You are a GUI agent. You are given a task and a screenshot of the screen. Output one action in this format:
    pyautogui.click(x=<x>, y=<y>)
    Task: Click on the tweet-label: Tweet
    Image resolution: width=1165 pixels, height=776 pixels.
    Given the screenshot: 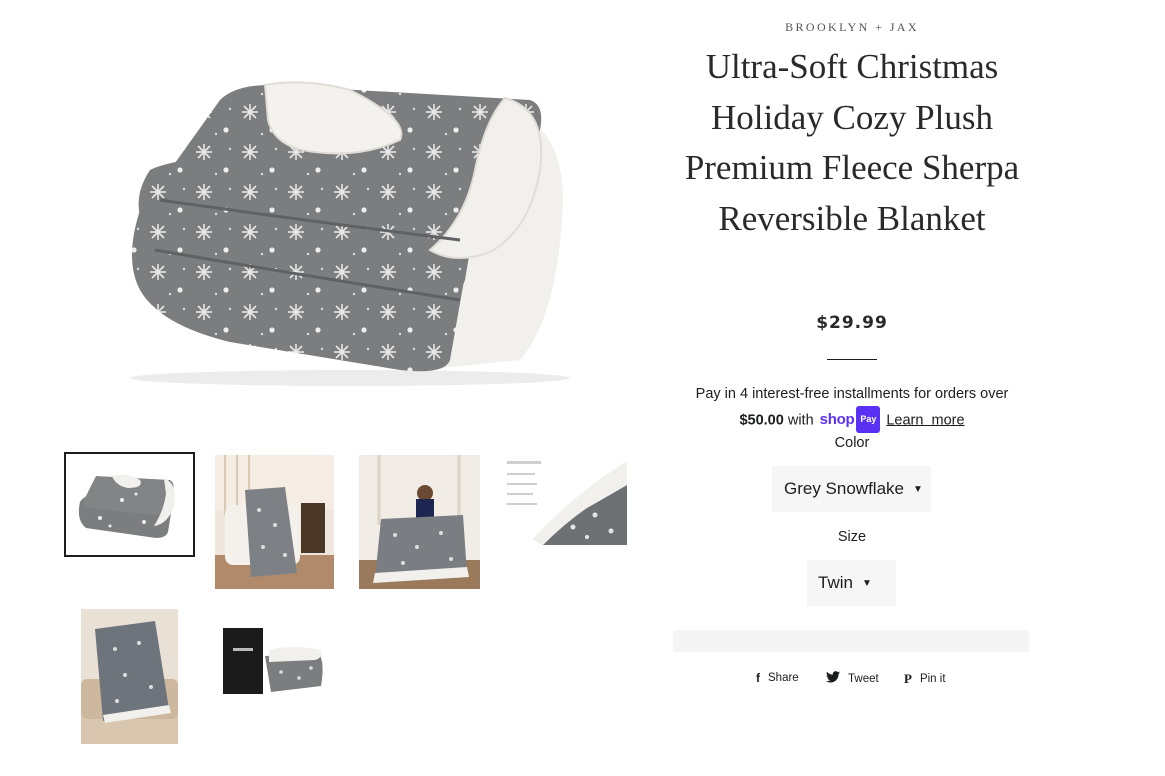 What is the action you would take?
    pyautogui.click(x=863, y=678)
    